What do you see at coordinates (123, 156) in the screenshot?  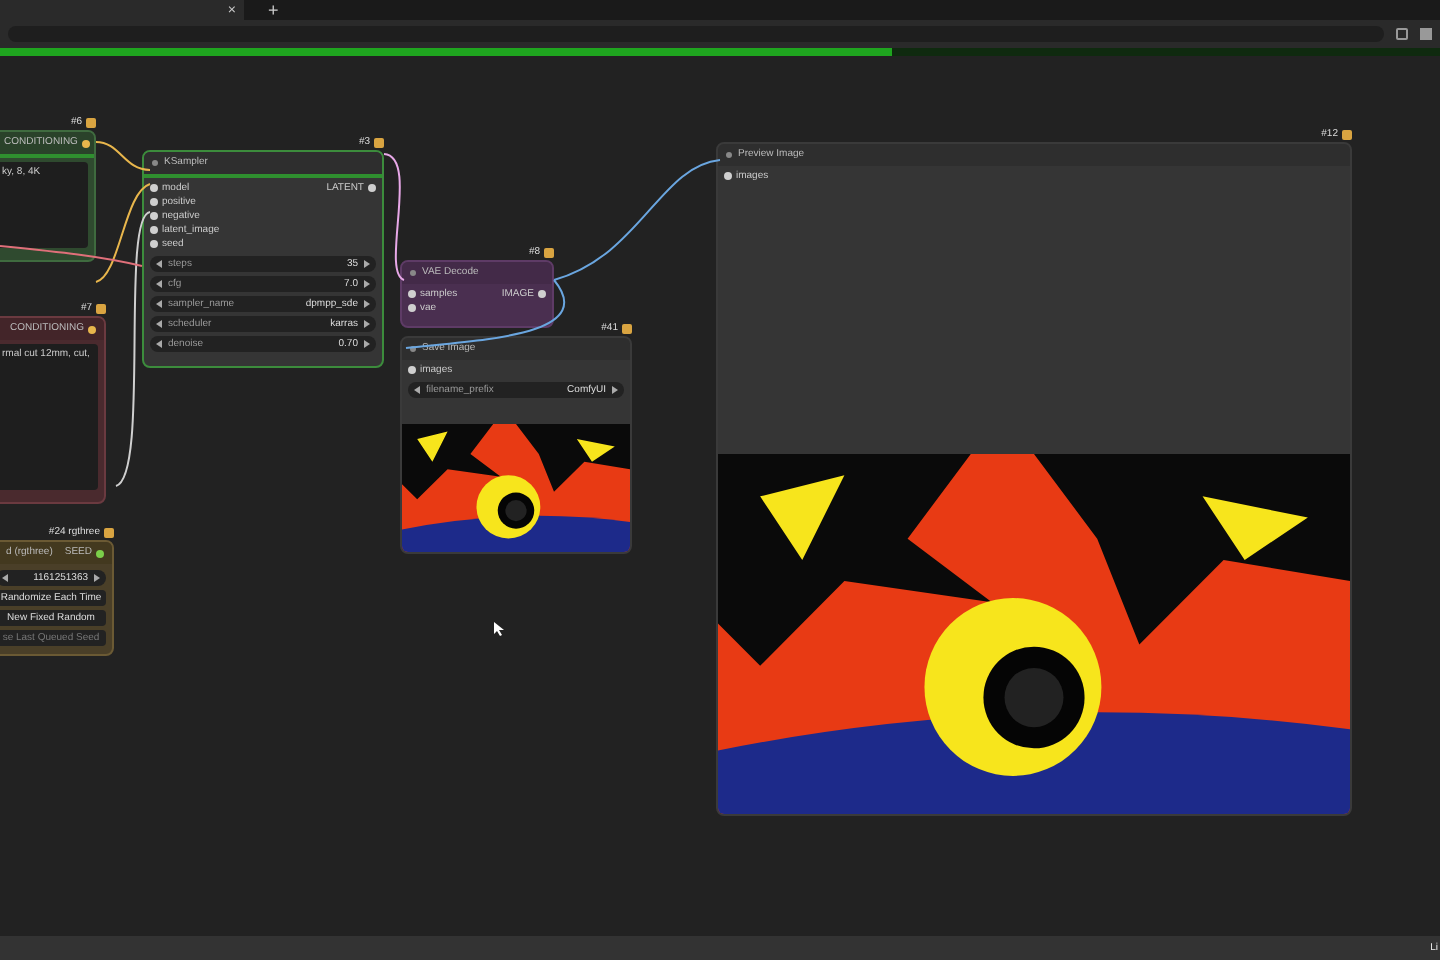 I see `wire` at bounding box center [123, 156].